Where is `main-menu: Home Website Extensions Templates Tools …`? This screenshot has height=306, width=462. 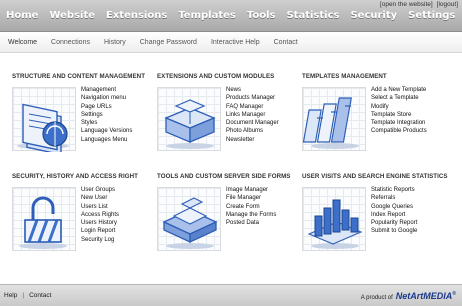
main-menu: Home Website Extensions Templates Tools … is located at coordinates (234, 15).